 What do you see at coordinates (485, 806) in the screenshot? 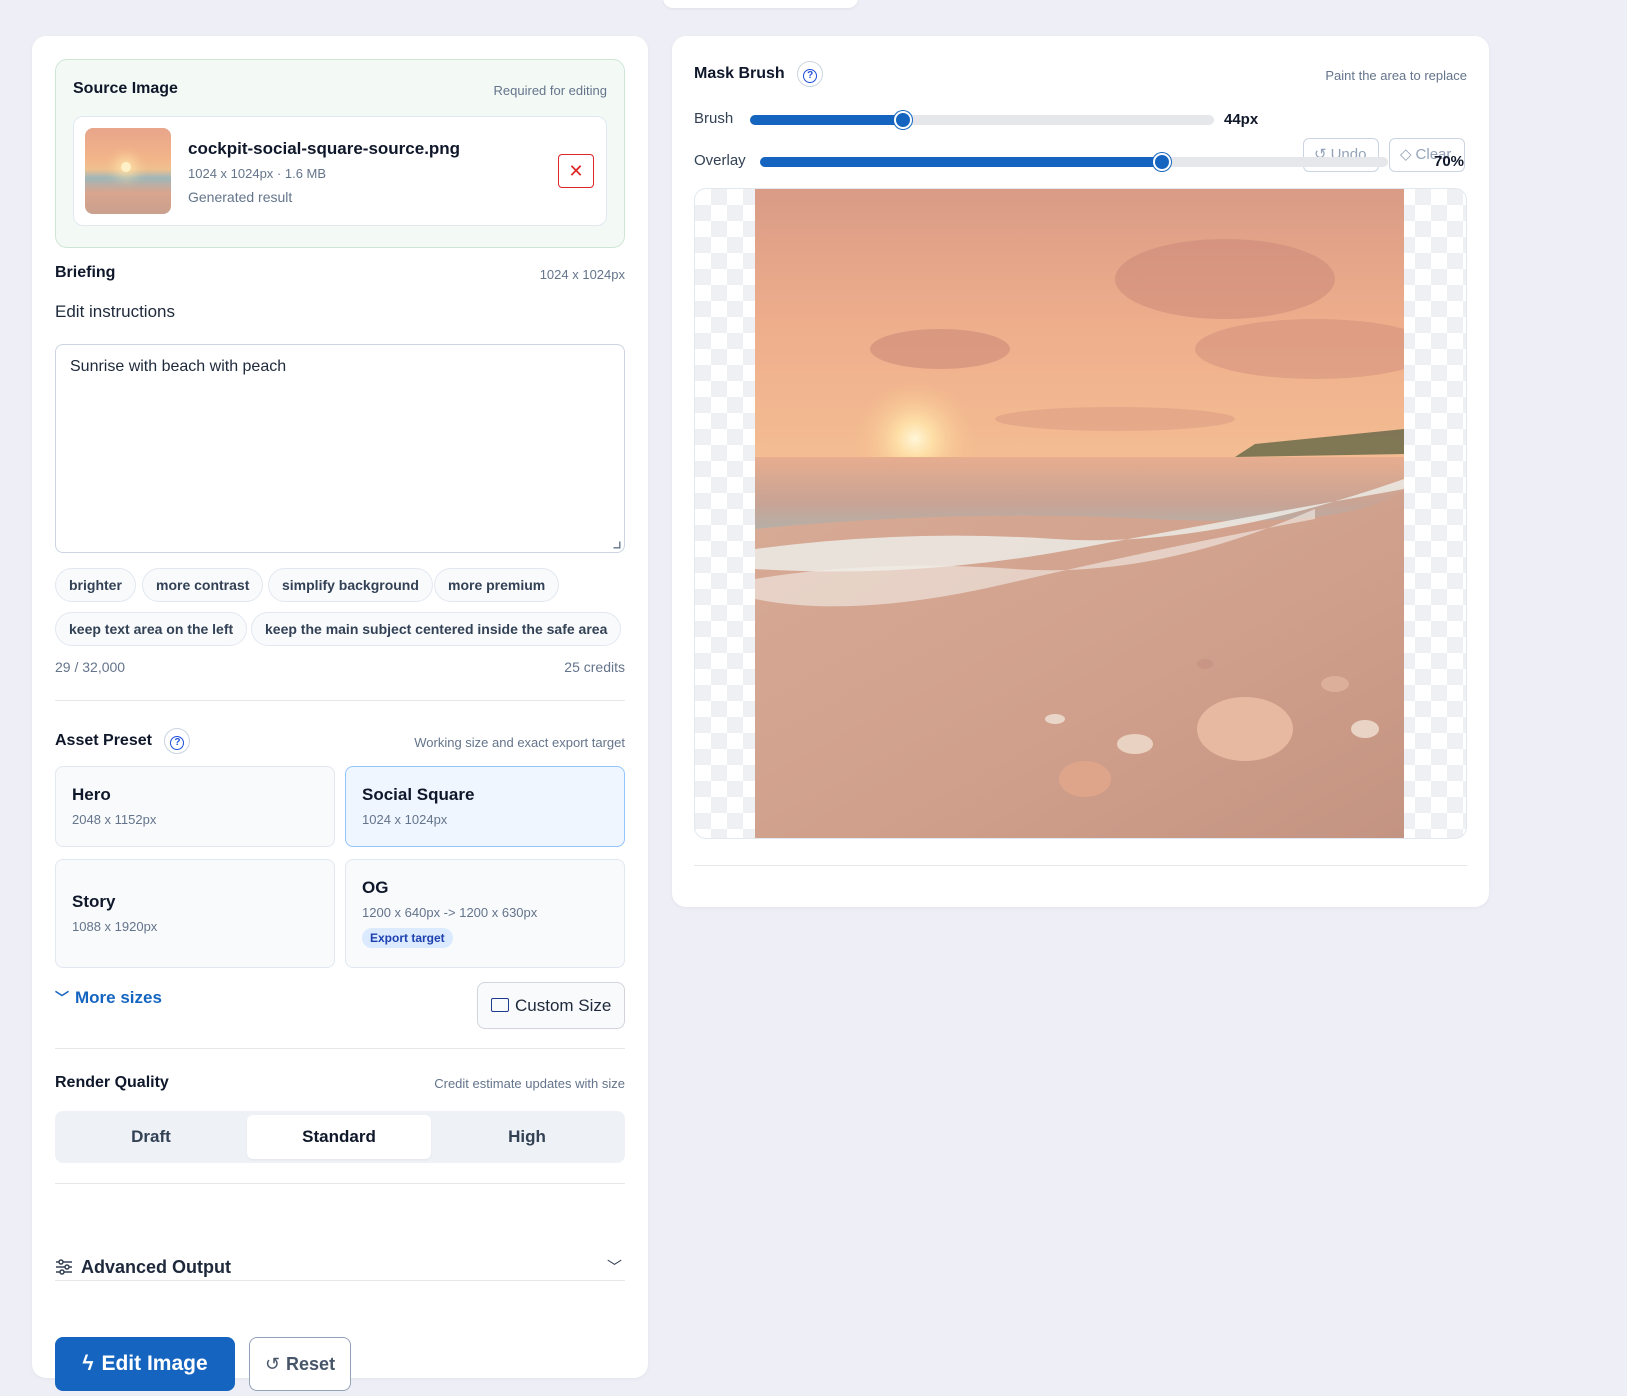
I see `preset-social-square: Social Square 1024 x 1024px` at bounding box center [485, 806].